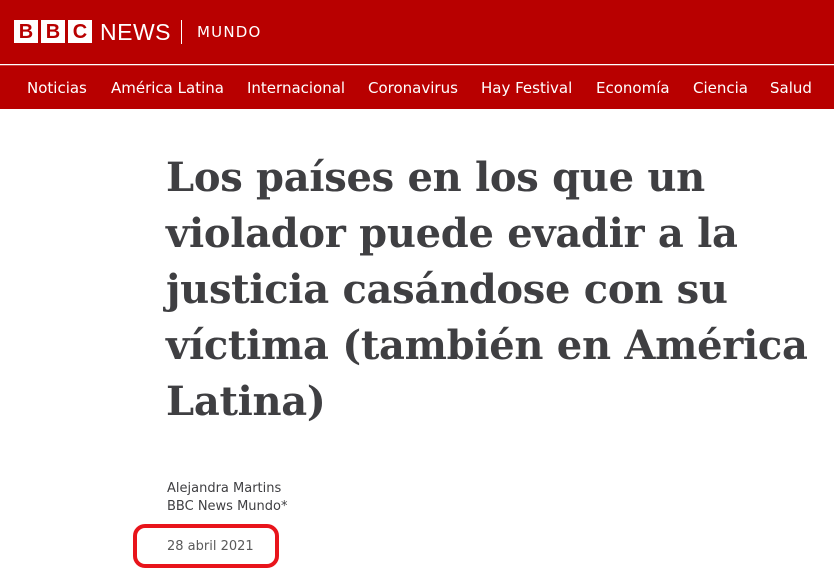 This screenshot has height=581, width=834. Describe the element at coordinates (224, 488) in the screenshot. I see `byline-author: Alejandra Martins` at that location.